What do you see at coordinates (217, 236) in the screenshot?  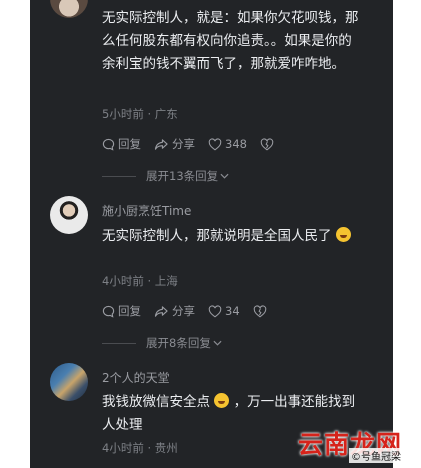 I see `comment-body: 无实际控制人，那就说明是全国人民了` at bounding box center [217, 236].